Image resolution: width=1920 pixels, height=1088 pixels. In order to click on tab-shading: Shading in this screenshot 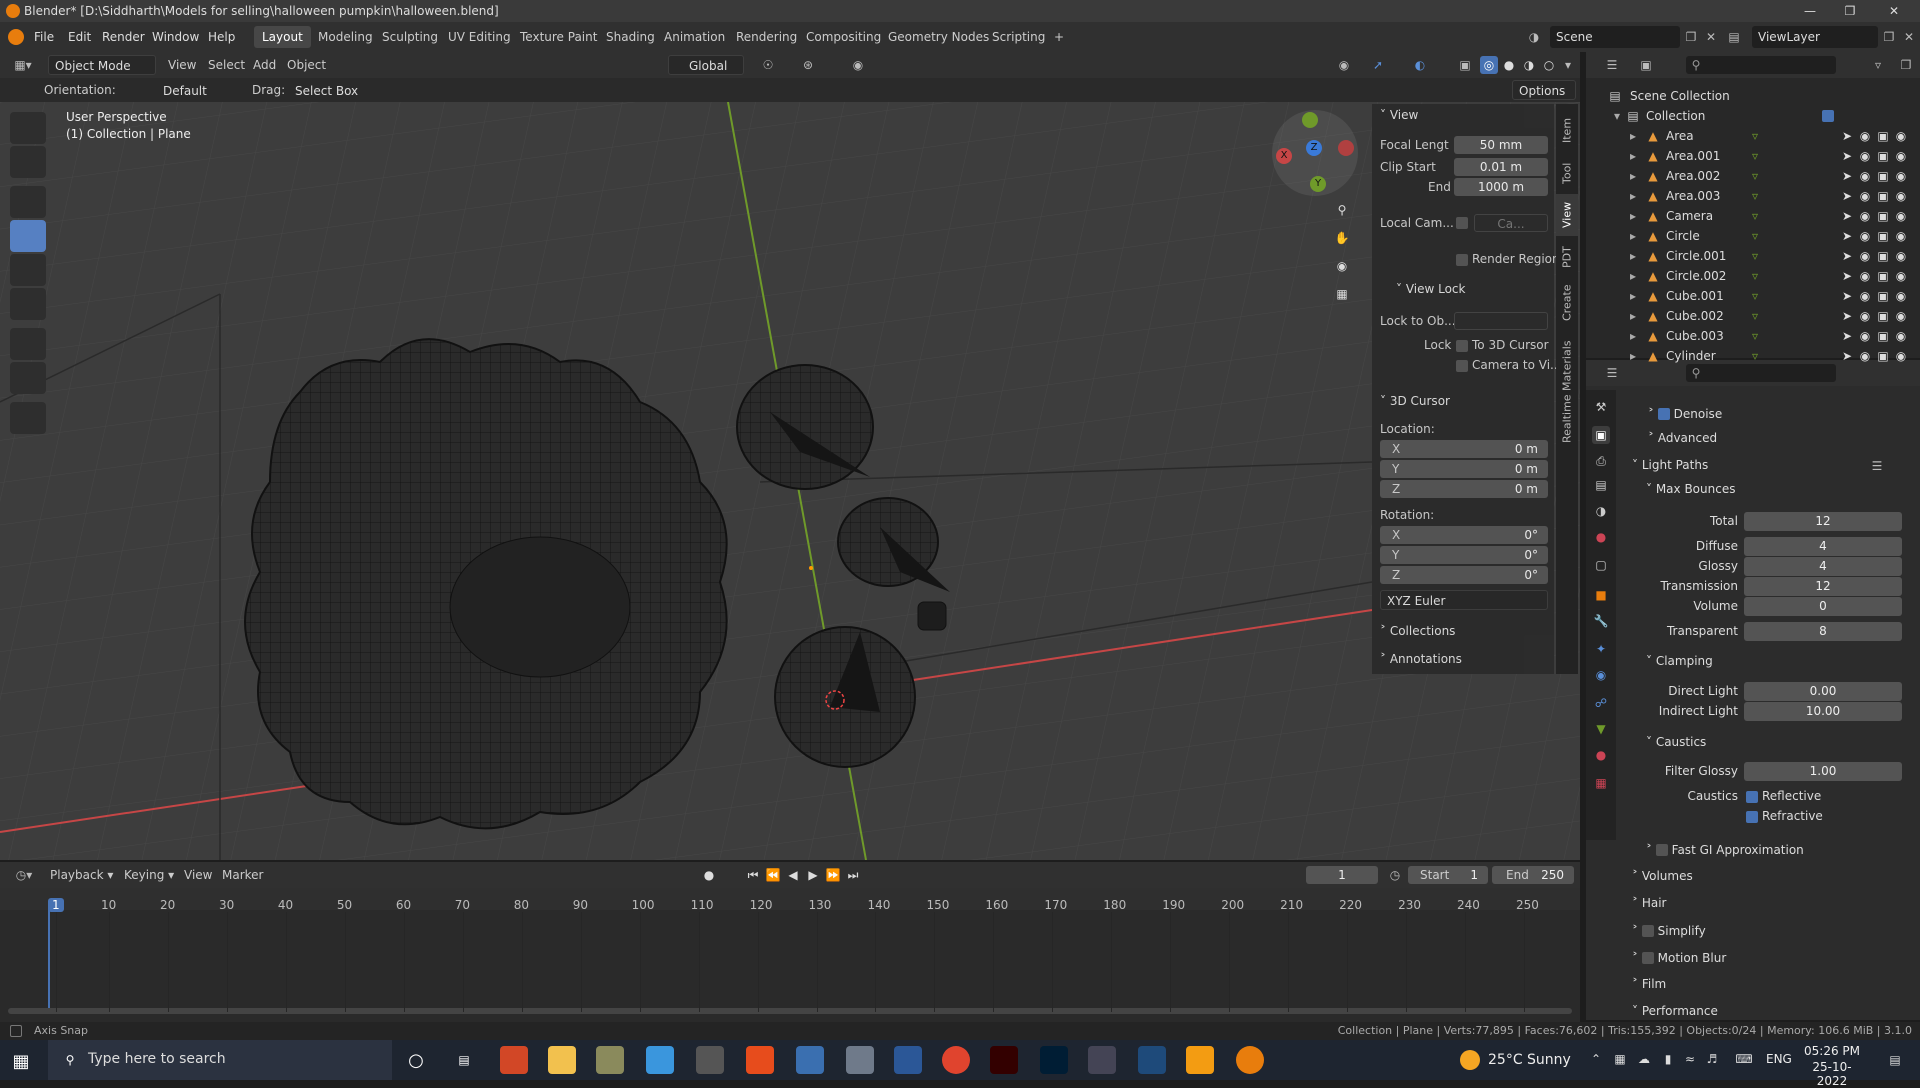, I will do `click(630, 37)`.